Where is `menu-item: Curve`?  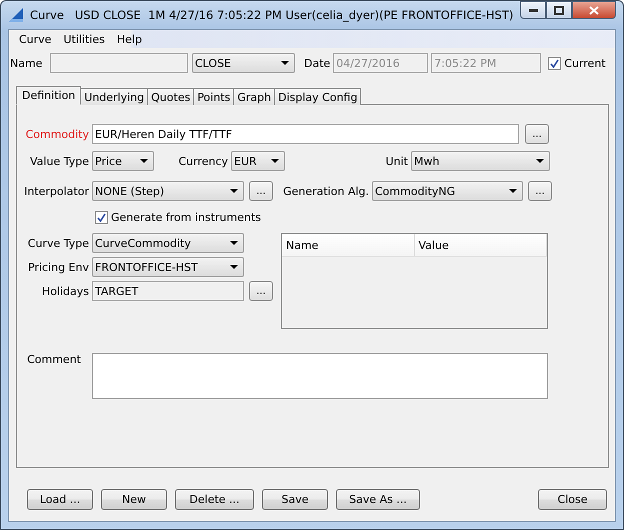 menu-item: Curve is located at coordinates (35, 39).